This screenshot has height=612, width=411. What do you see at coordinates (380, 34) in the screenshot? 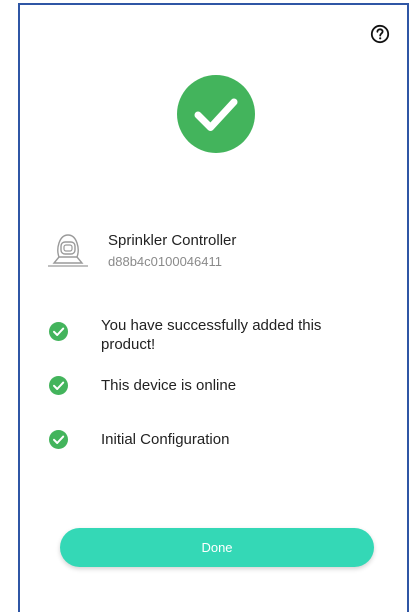
I see `help-circle-icon` at bounding box center [380, 34].